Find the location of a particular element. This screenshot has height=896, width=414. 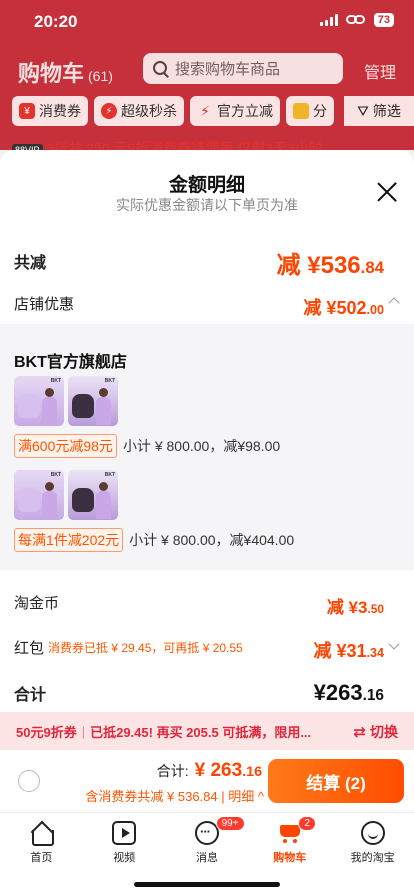

manage-button: 管理 is located at coordinates (380, 71).